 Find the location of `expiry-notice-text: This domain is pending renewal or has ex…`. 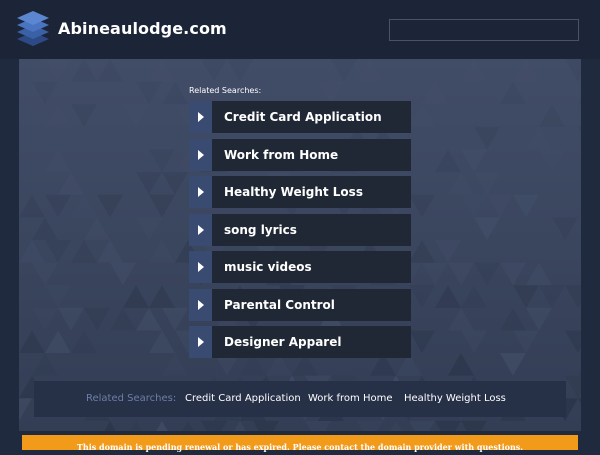

expiry-notice-text: This domain is pending renewal or has ex… is located at coordinates (300, 447).